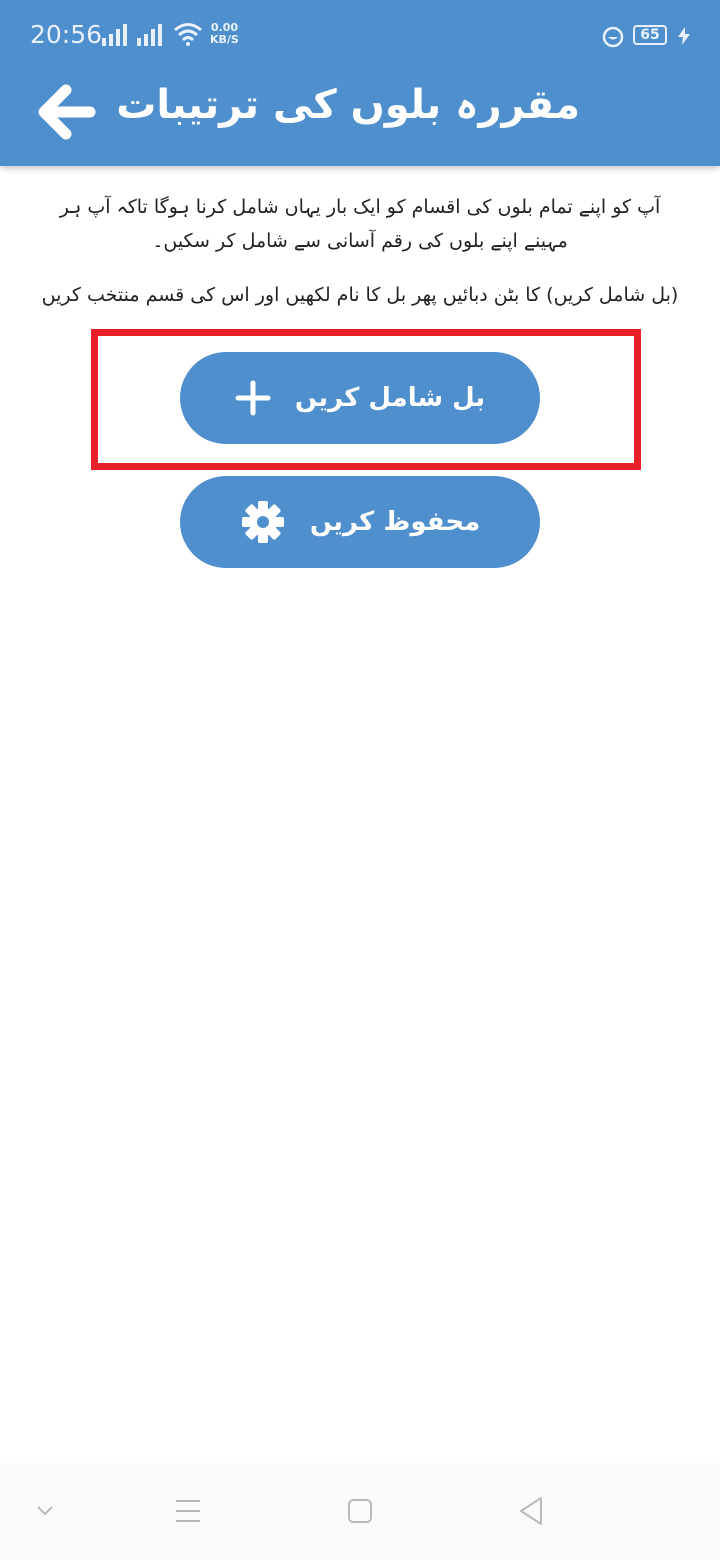 The image size is (720, 1560). Describe the element at coordinates (395, 522) in the screenshot. I see `save-label: محفوظ کریں` at that location.